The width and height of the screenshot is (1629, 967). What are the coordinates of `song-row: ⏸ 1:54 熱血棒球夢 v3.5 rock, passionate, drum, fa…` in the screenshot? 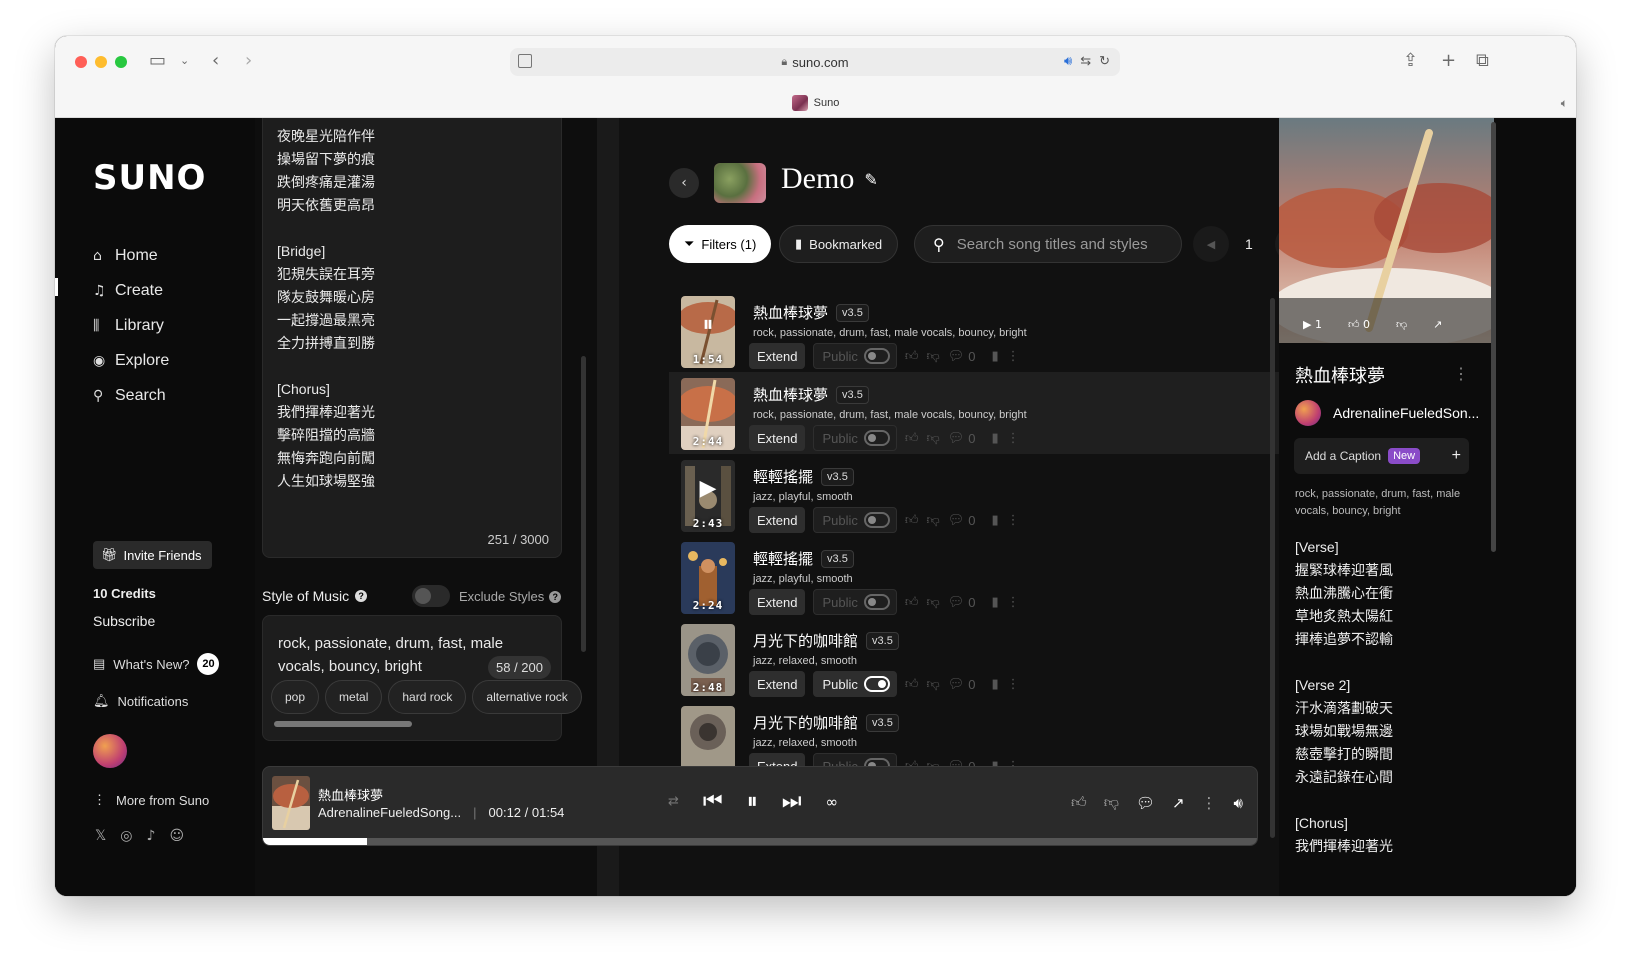 It's located at (995, 331).